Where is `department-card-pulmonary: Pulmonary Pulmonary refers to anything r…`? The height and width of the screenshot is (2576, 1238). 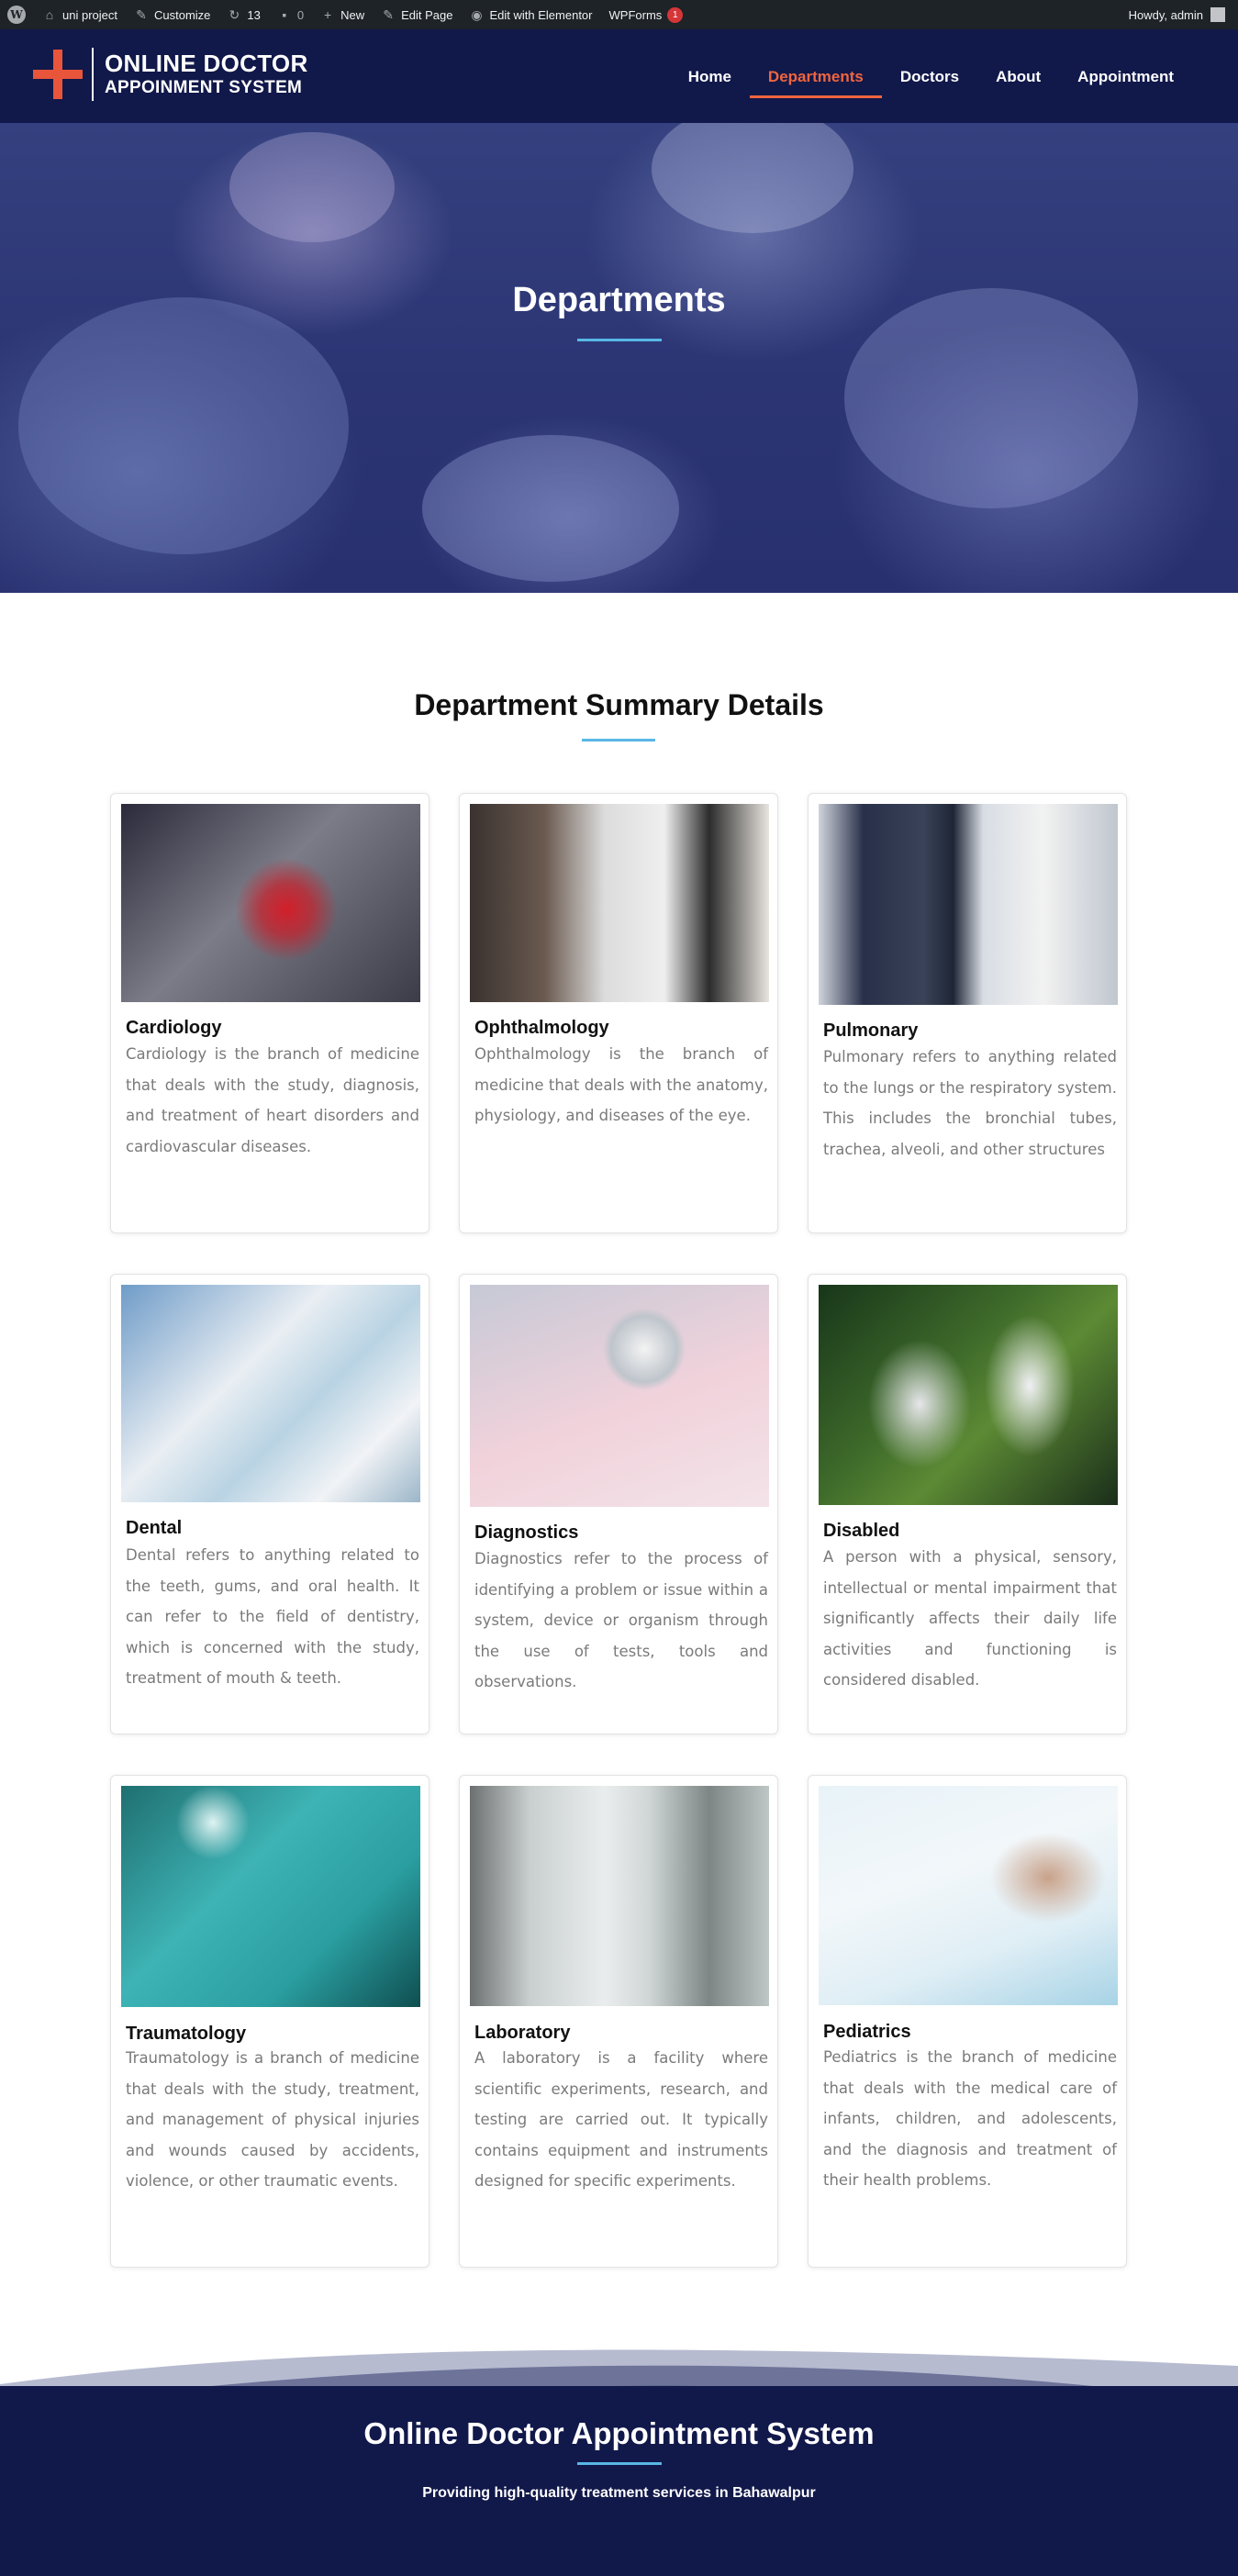 department-card-pulmonary: Pulmonary Pulmonary refers to anything r… is located at coordinates (967, 1013).